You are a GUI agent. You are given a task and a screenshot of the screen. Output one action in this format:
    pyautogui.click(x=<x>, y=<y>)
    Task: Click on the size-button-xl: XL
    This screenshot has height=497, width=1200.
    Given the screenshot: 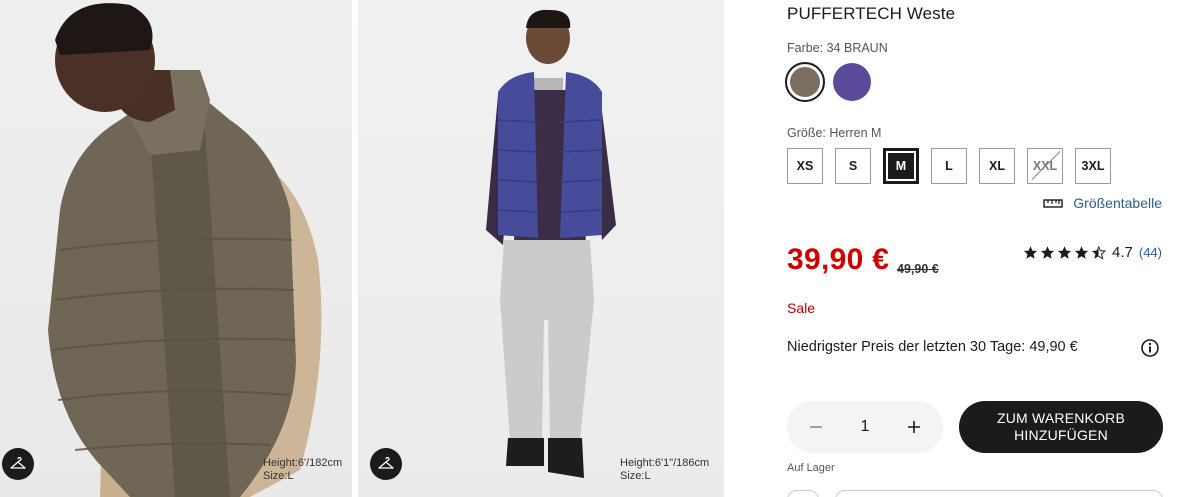 What is the action you would take?
    pyautogui.click(x=997, y=166)
    